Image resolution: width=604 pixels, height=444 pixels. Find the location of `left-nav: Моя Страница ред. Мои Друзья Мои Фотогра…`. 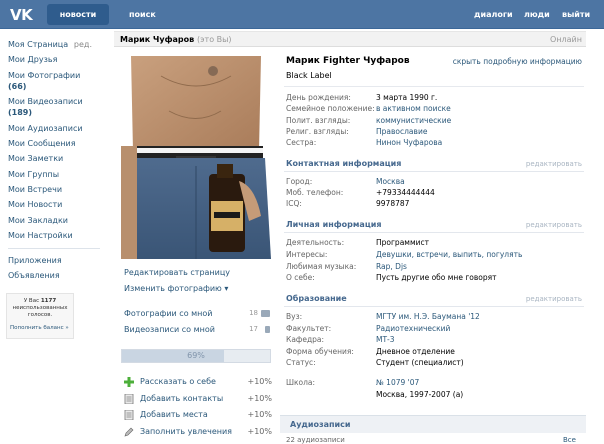

left-nav: Моя Страница ред. Мои Друзья Мои Фотогра… is located at coordinates (57, 160).